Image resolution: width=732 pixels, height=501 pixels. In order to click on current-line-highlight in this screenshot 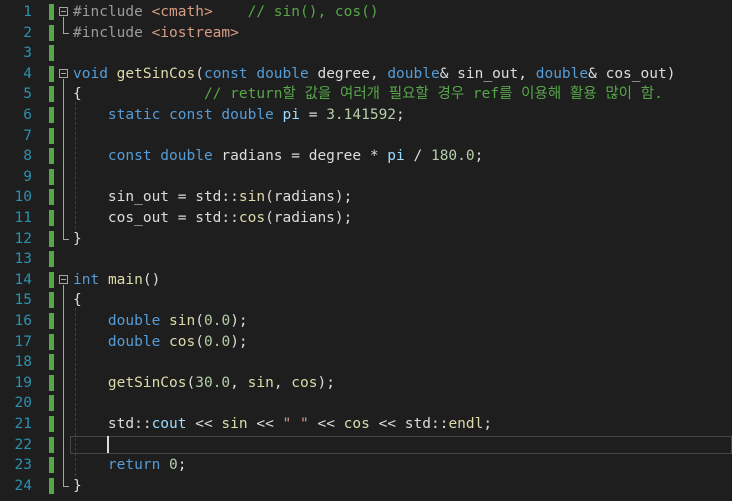, I will do `click(401, 444)`.